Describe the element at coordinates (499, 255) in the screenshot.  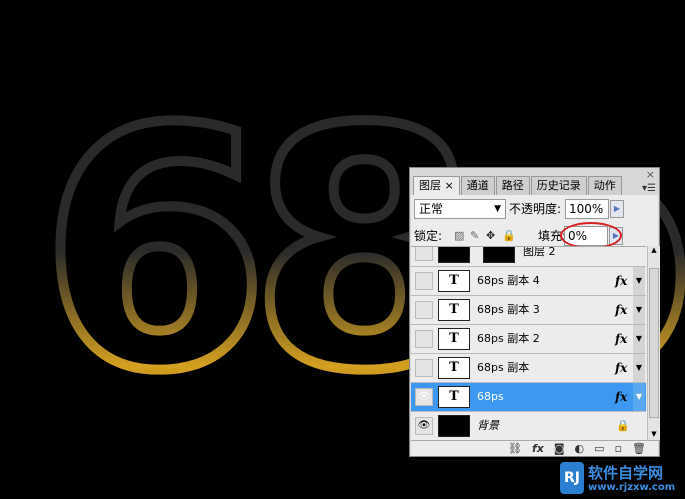
I see `mask-thumbnail` at that location.